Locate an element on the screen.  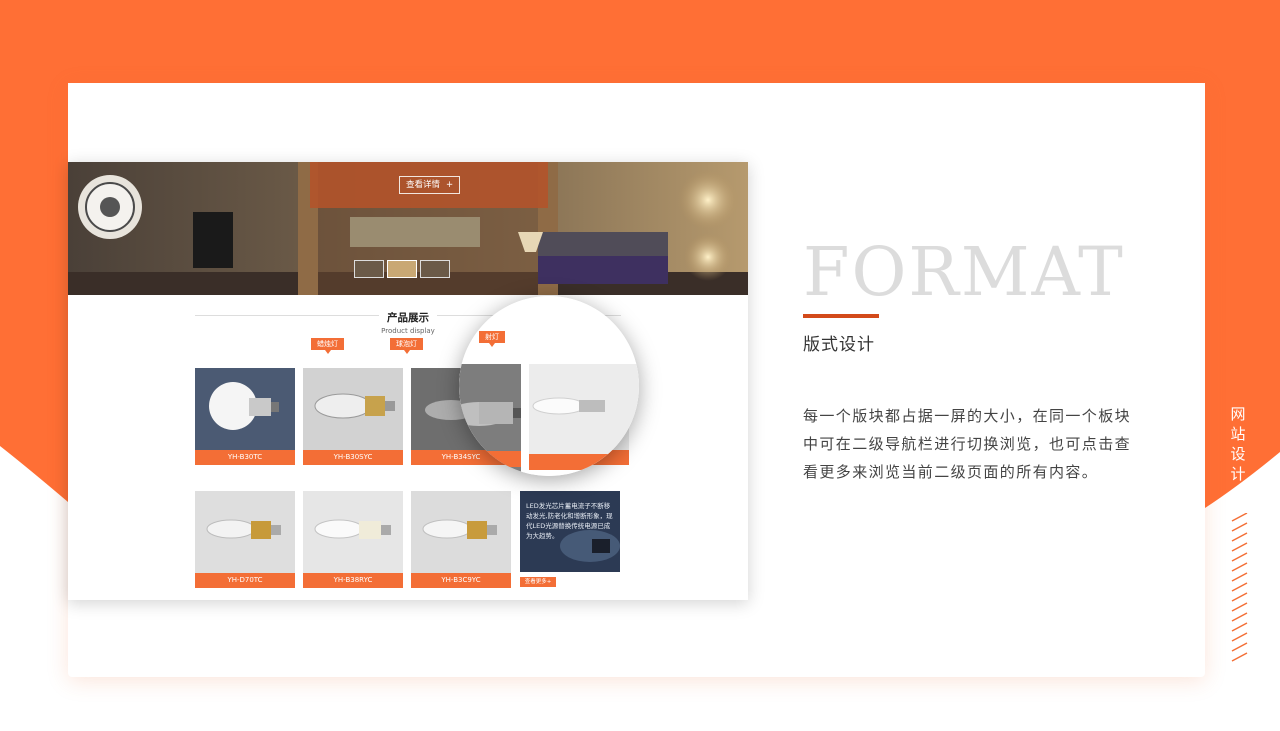
product-code: YH-B3C9YC is located at coordinates (461, 580).